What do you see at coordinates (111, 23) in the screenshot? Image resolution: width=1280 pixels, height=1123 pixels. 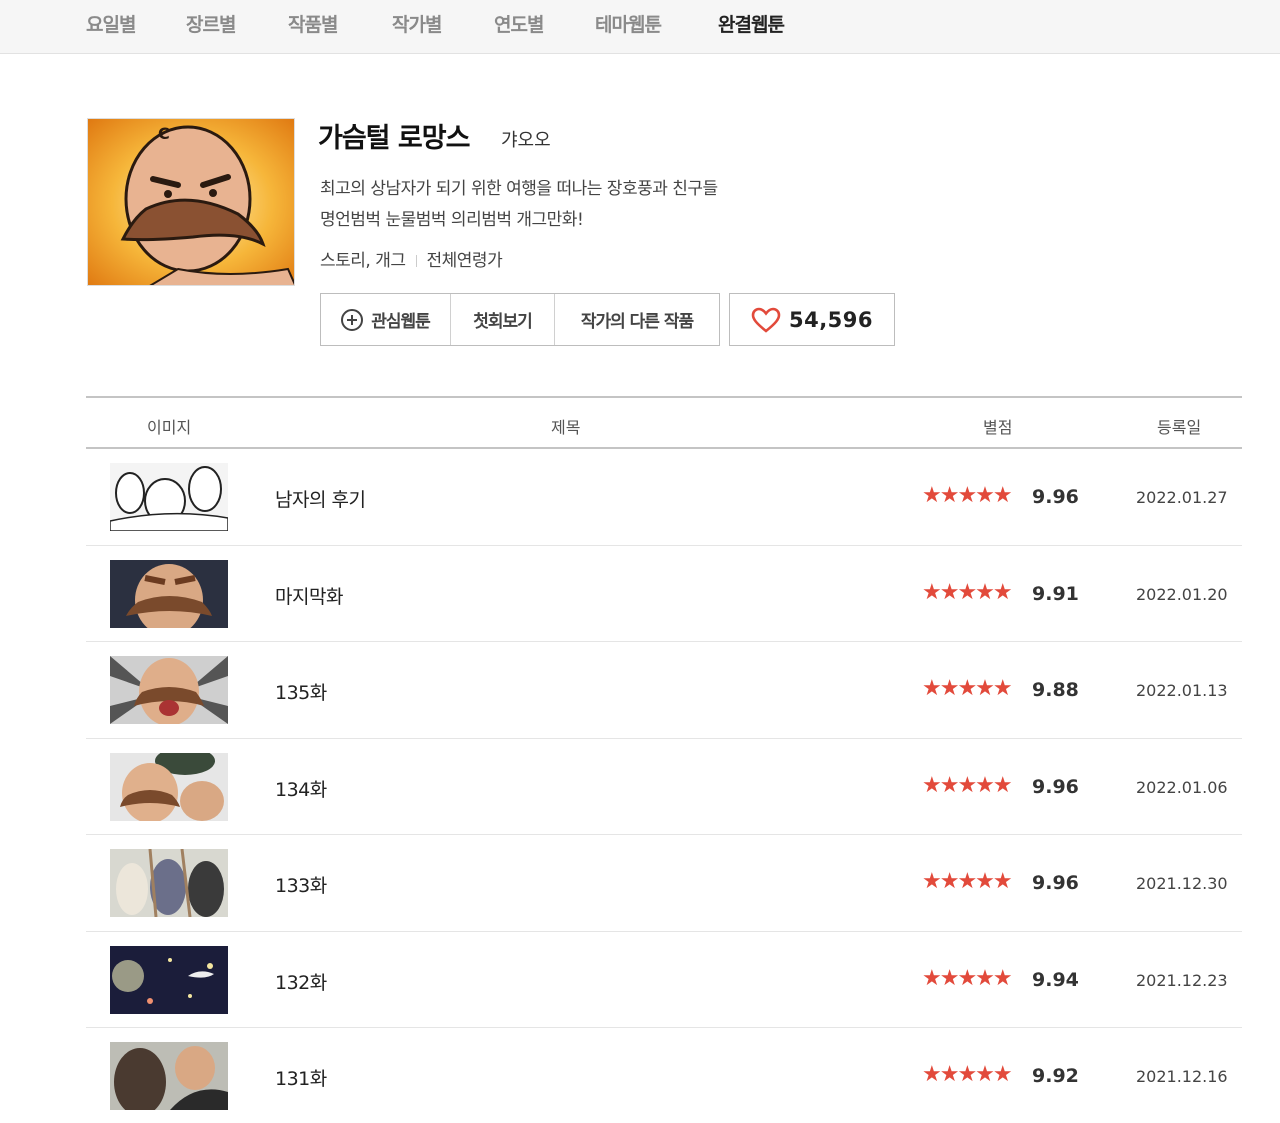 I see `nav-tab-by-day: 요일별` at bounding box center [111, 23].